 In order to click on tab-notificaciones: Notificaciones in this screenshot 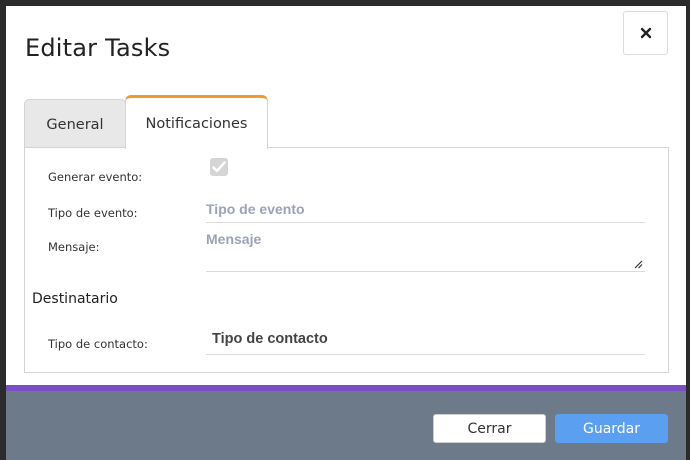, I will do `click(196, 122)`.